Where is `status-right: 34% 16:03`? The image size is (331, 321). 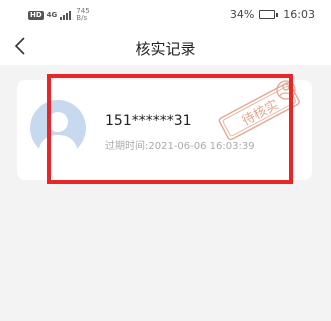 status-right: 34% 16:03 is located at coordinates (272, 14).